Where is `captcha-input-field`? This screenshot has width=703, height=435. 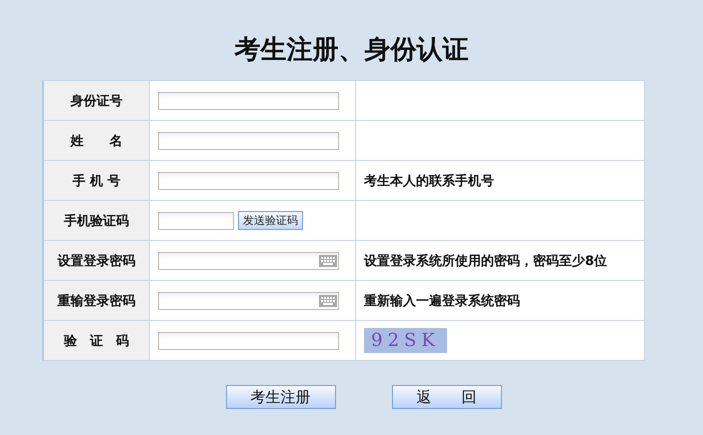 captcha-input-field is located at coordinates (248, 341).